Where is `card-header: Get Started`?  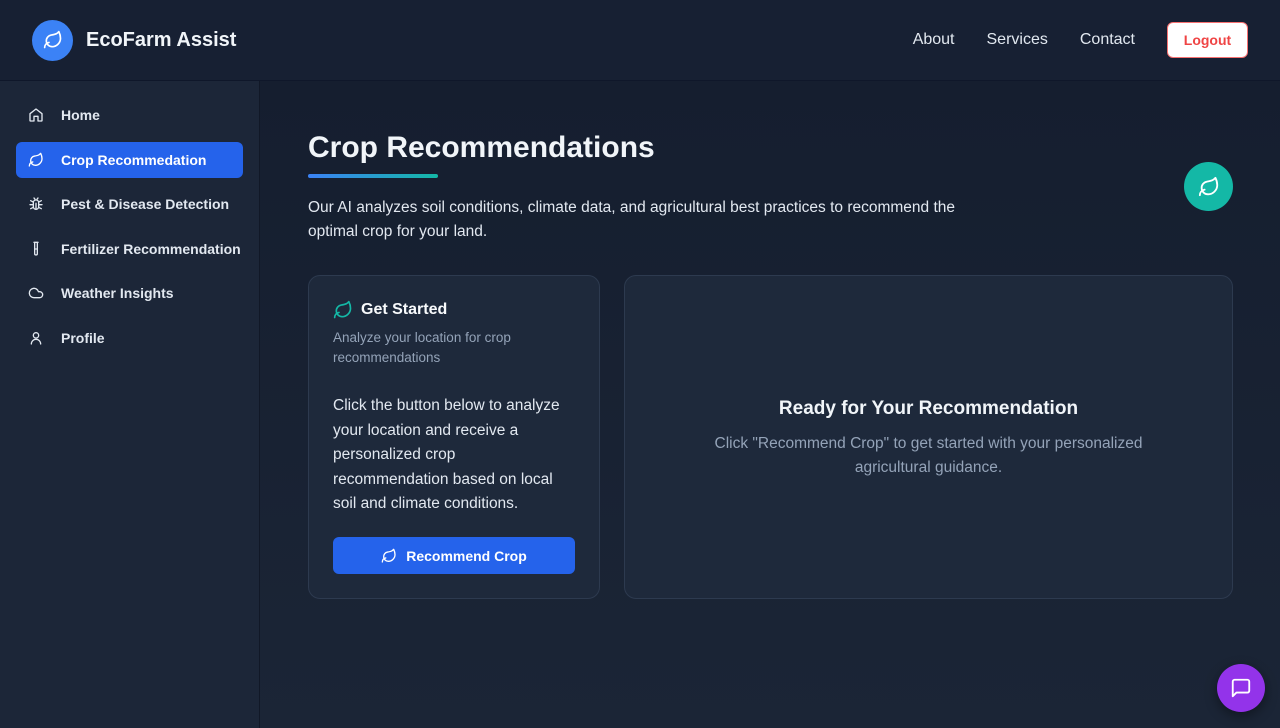
card-header: Get Started is located at coordinates (454, 310).